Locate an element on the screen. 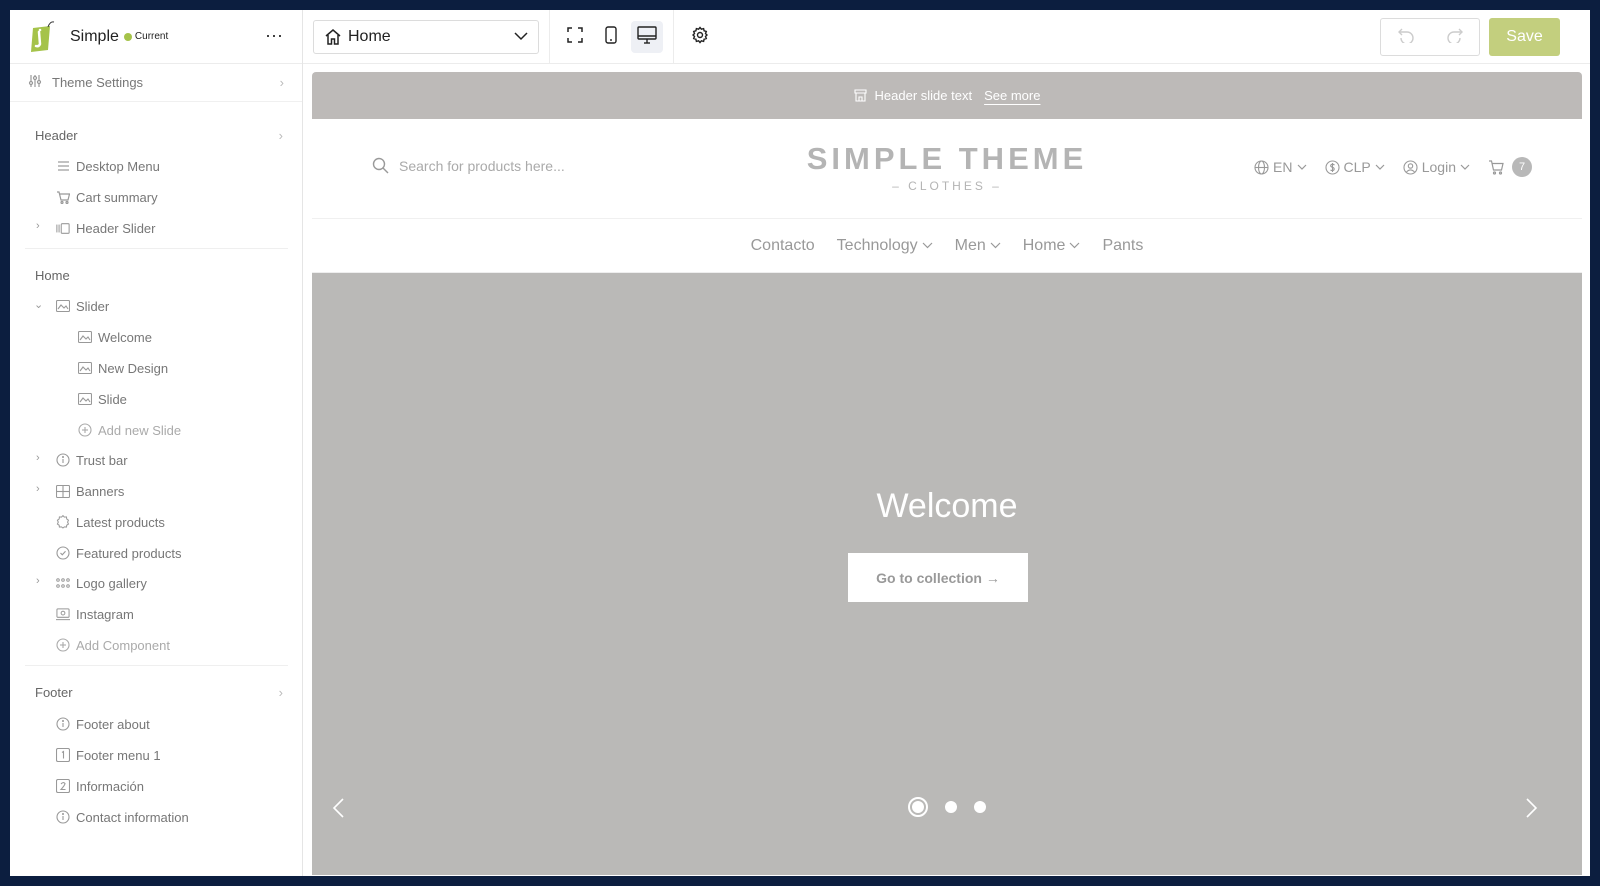  sidebar-section-footer: Footer › is located at coordinates (156, 692).